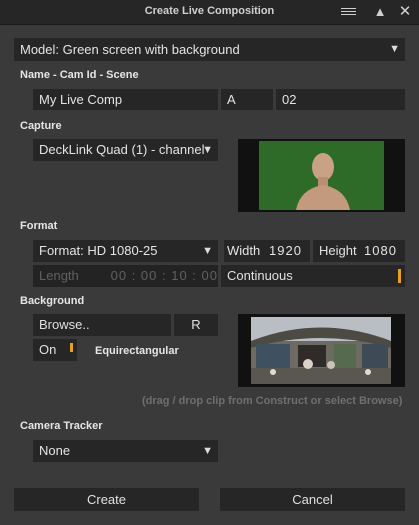 Image resolution: width=419 pixels, height=525 pixels. Describe the element at coordinates (122, 149) in the screenshot. I see `capture-device-value: DeckLink Quad (1) - channel` at that location.